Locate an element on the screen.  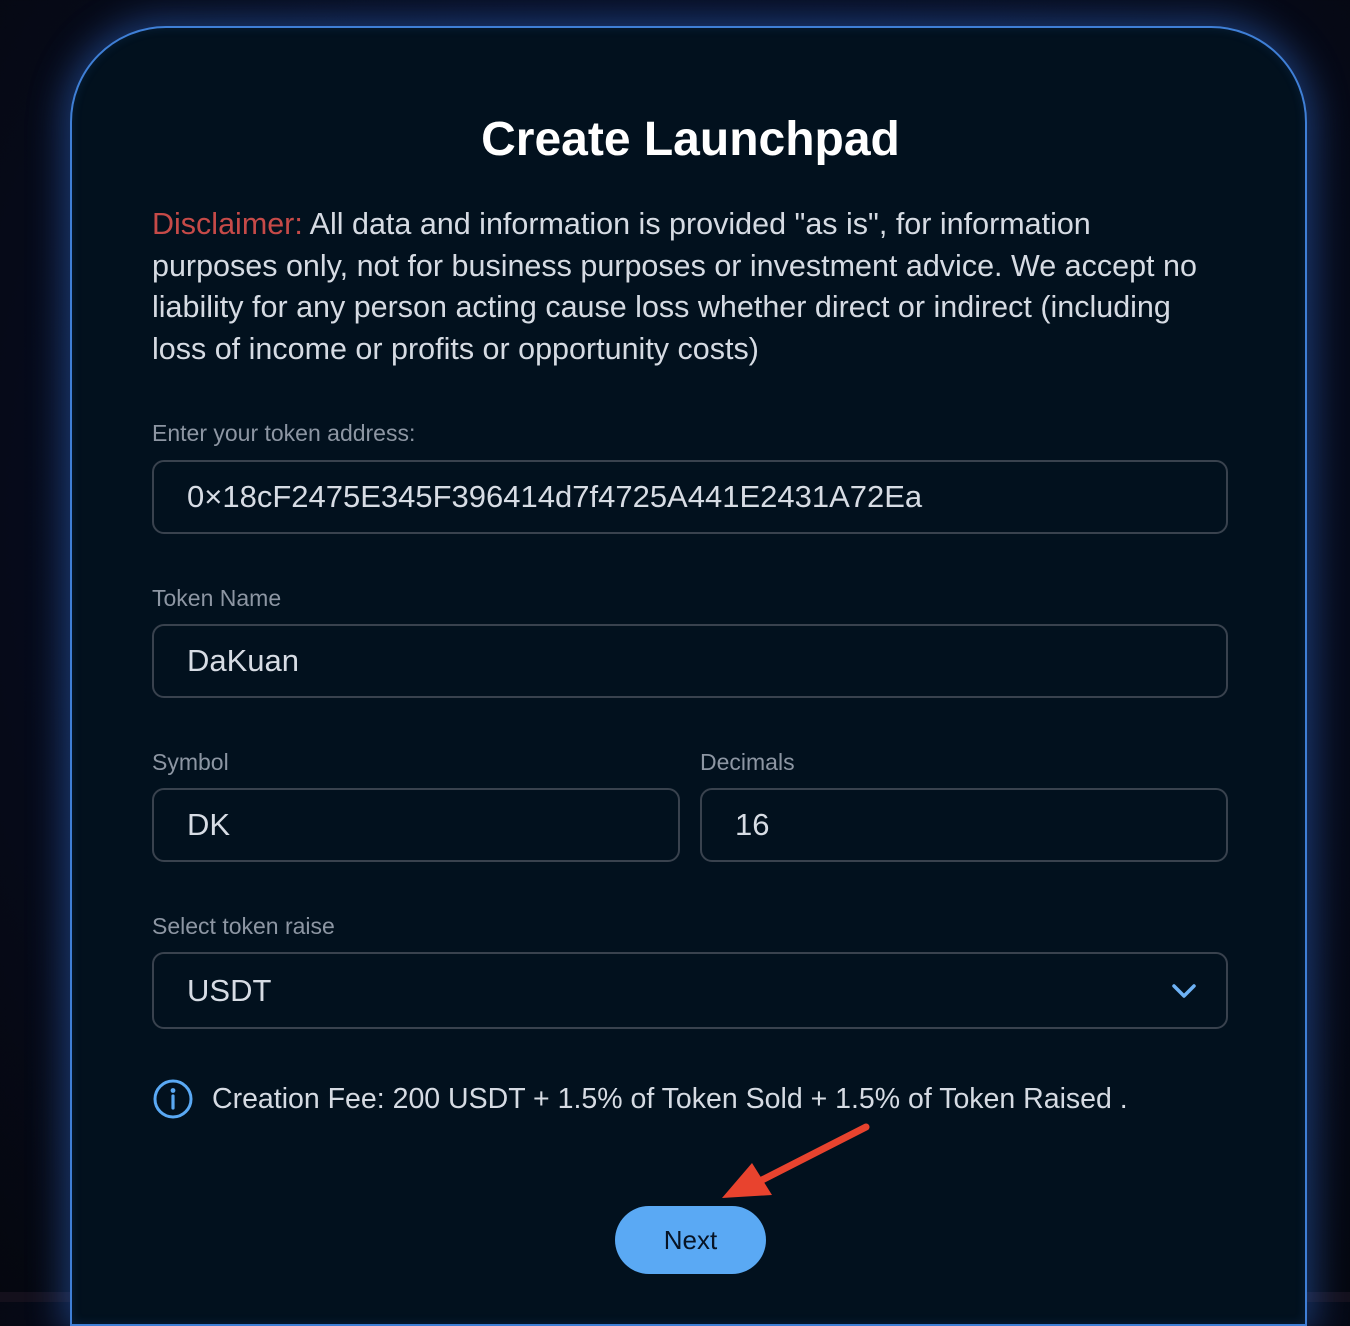
token-raise-select: USDT is located at coordinates (690, 990).